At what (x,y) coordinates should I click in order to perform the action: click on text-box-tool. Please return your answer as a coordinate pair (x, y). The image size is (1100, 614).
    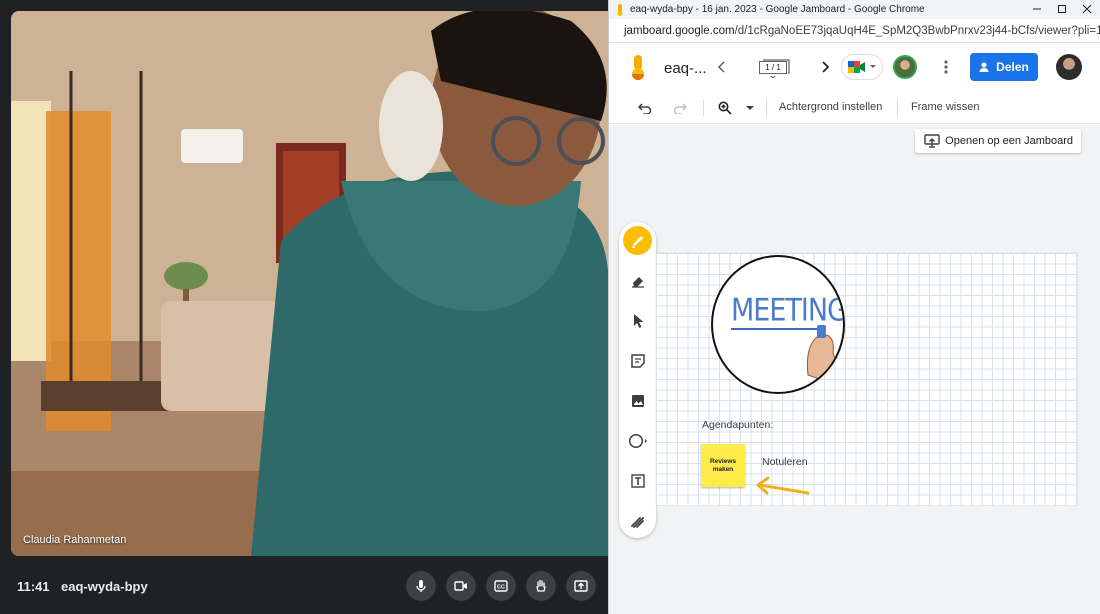
    Looking at the image, I should click on (637, 480).